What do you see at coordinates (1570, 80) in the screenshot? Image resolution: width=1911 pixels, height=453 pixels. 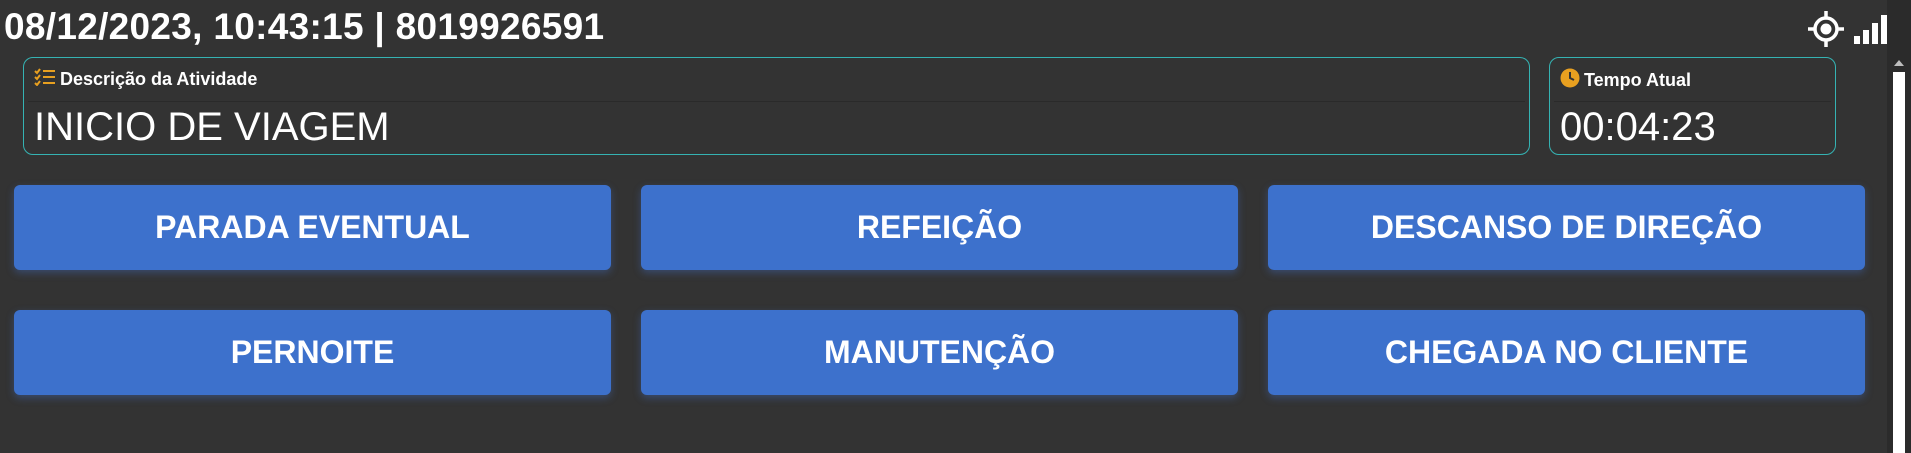 I see `clock-icon` at bounding box center [1570, 80].